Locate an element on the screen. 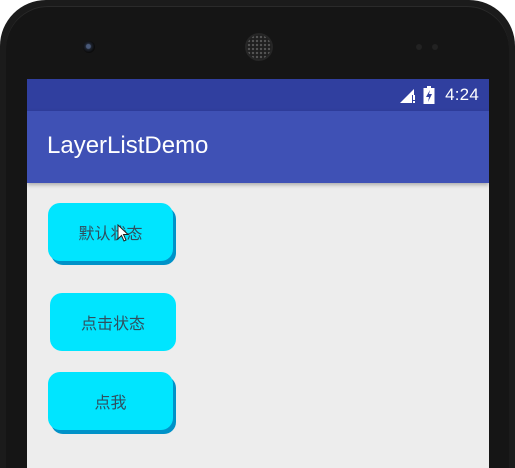  status-time: 4:24 is located at coordinates (462, 94).